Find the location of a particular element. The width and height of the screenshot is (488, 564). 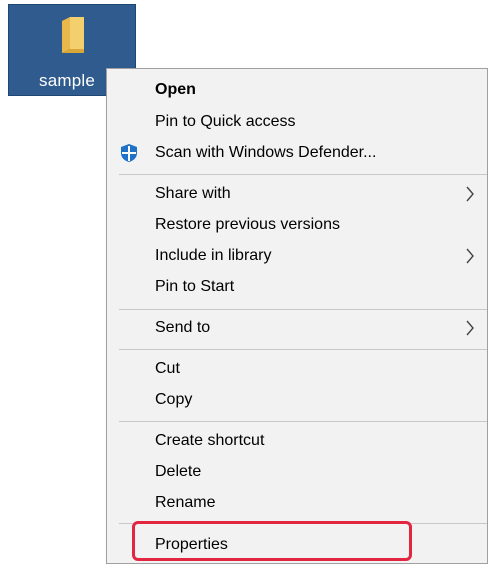

menu-item-restore-versions: Restore previous versions is located at coordinates (297, 225).